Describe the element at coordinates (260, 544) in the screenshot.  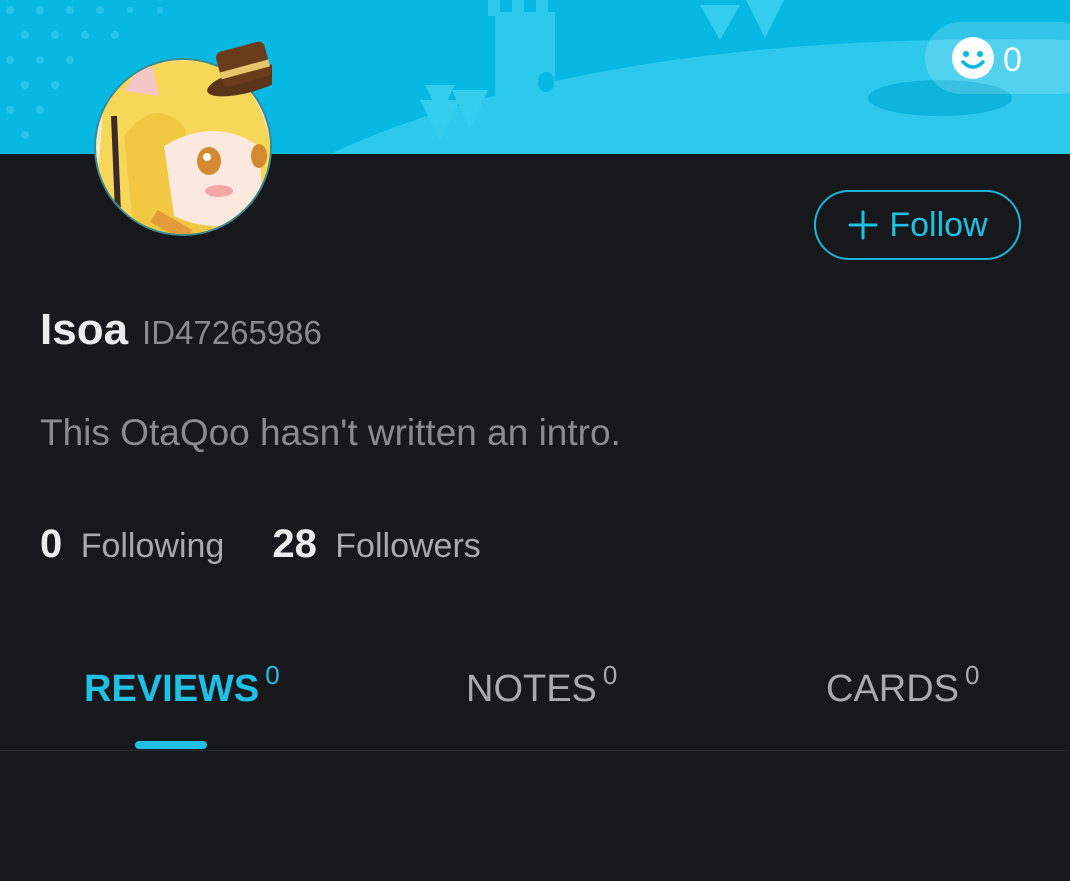
I see `follow-stats: 0 Following 28 Followers` at that location.